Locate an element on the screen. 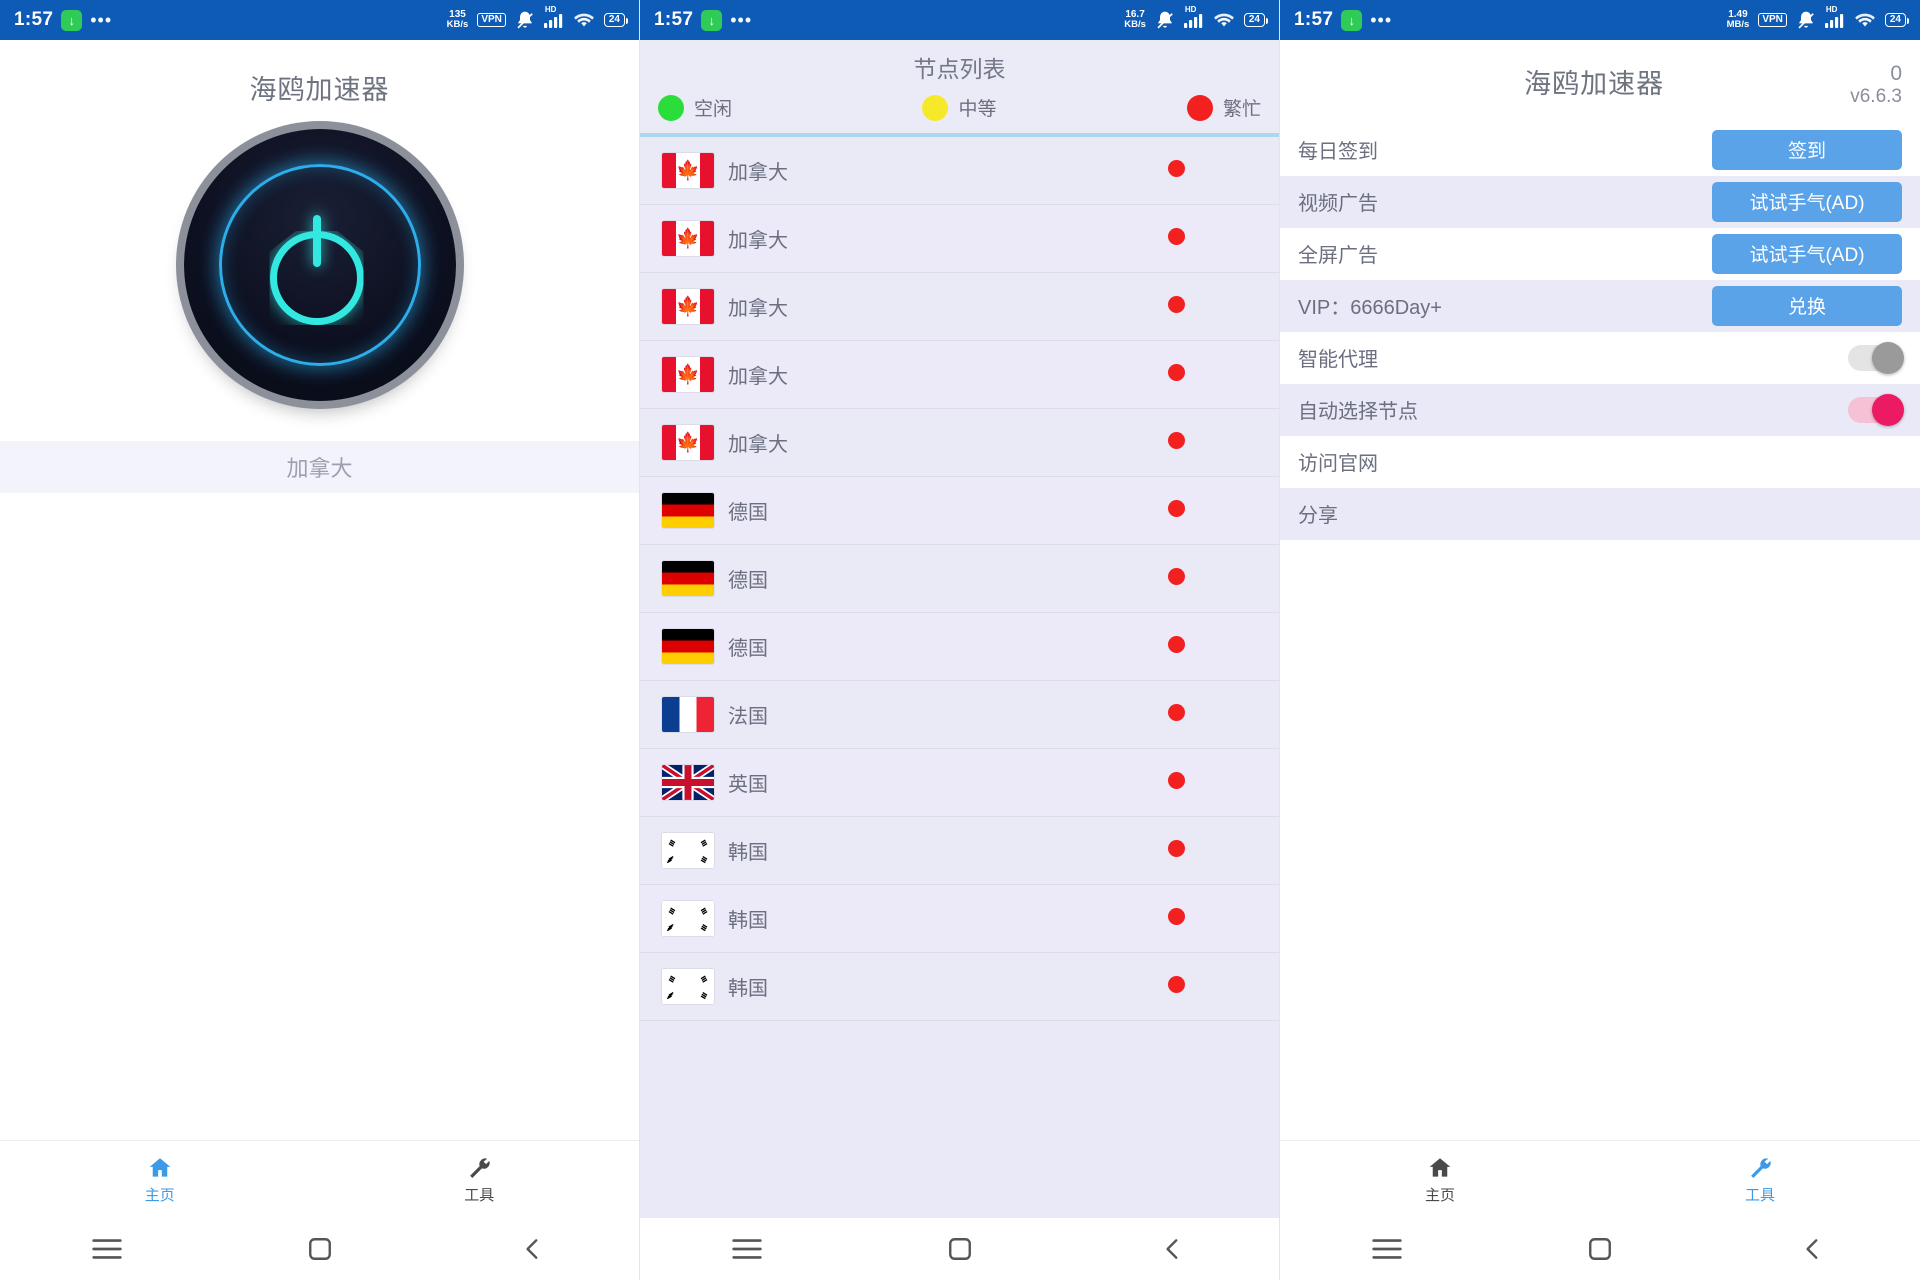 The image size is (1920, 1280). idle-dot-icon is located at coordinates (671, 107).